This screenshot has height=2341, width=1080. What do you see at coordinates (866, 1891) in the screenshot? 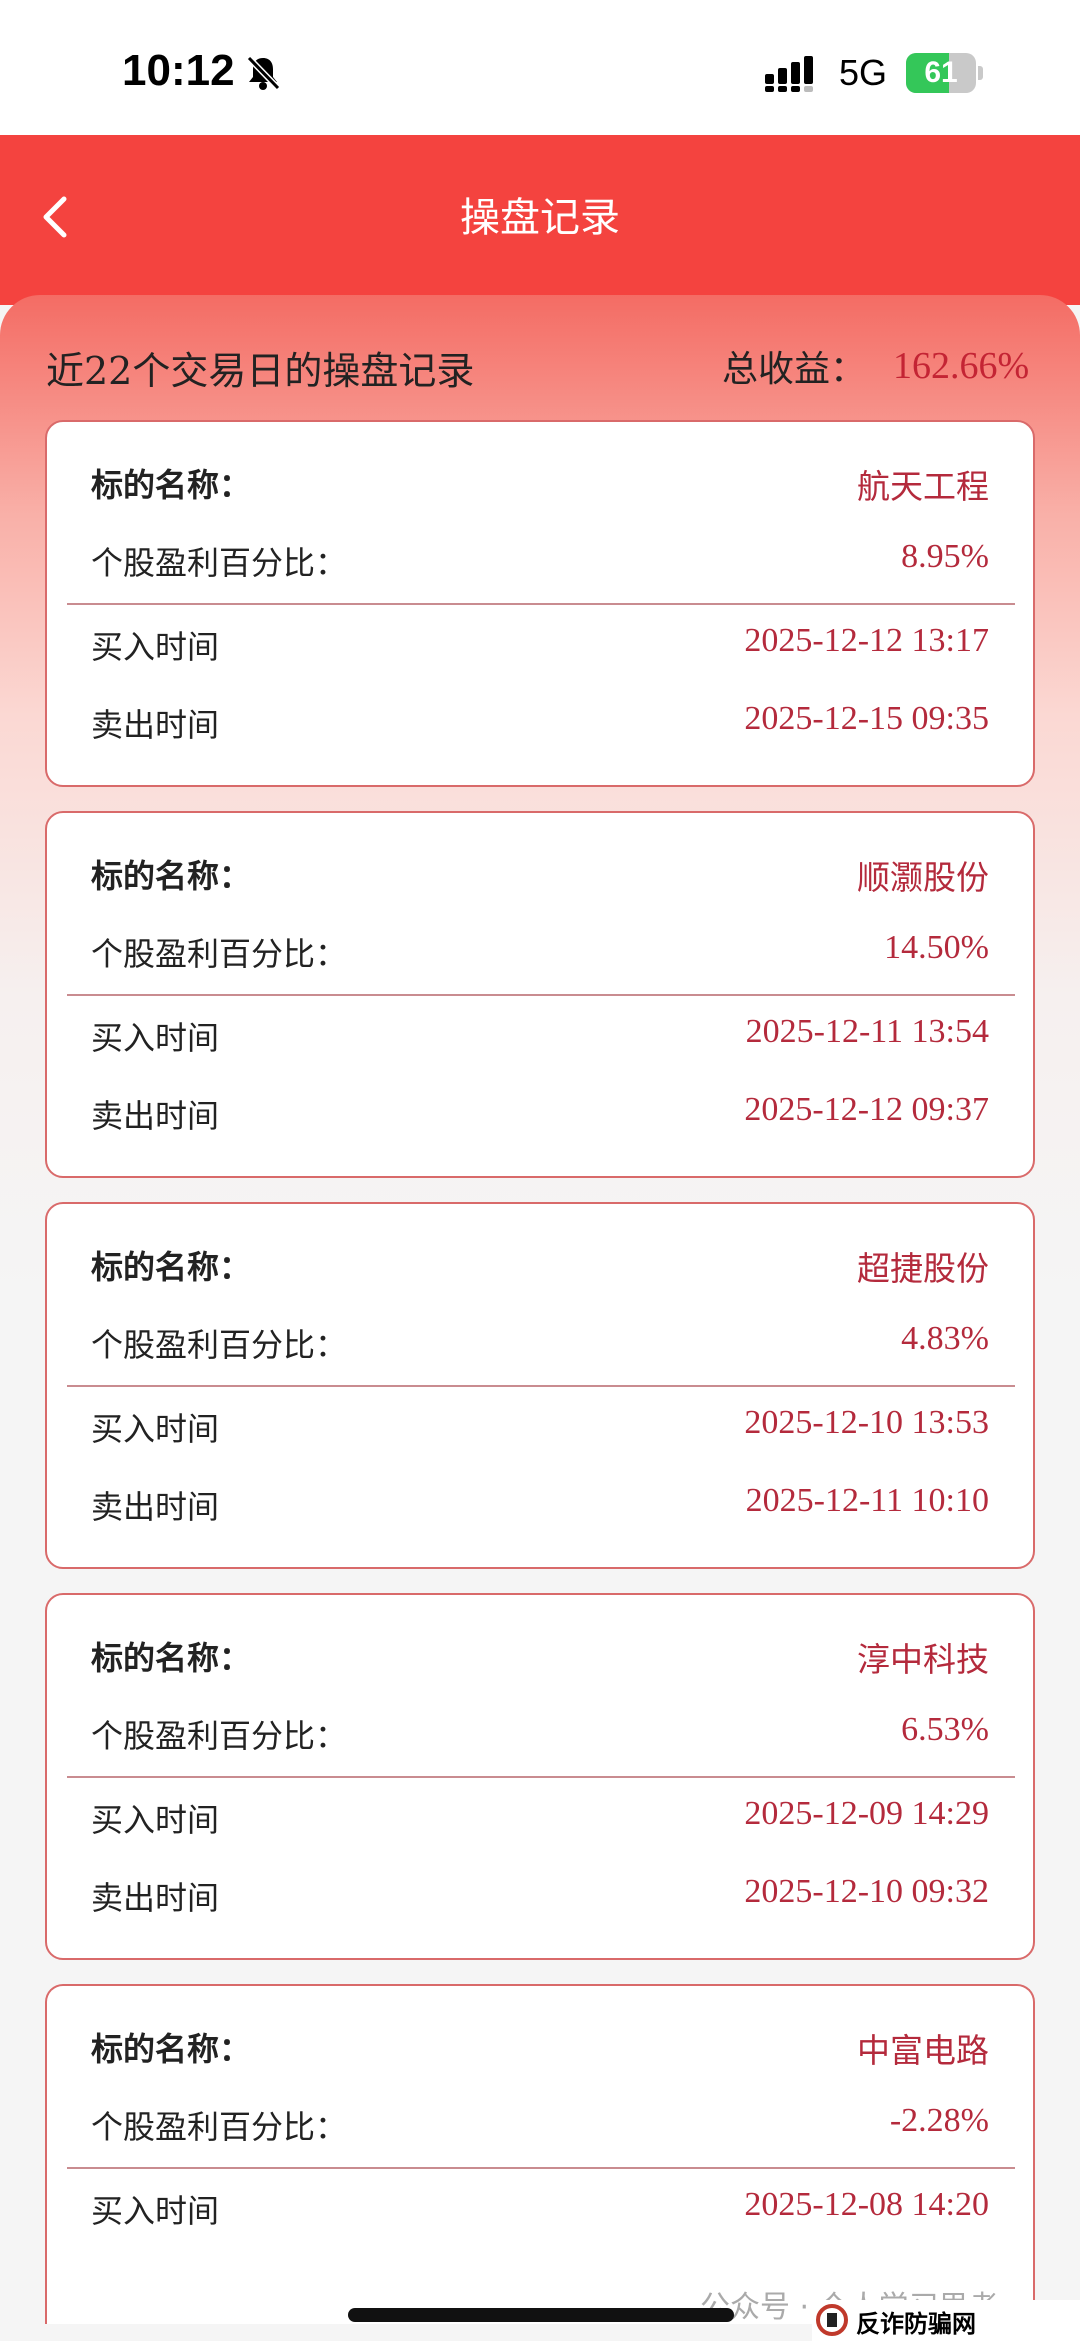
I see `sell-time: 2025-12-10 09:32` at bounding box center [866, 1891].